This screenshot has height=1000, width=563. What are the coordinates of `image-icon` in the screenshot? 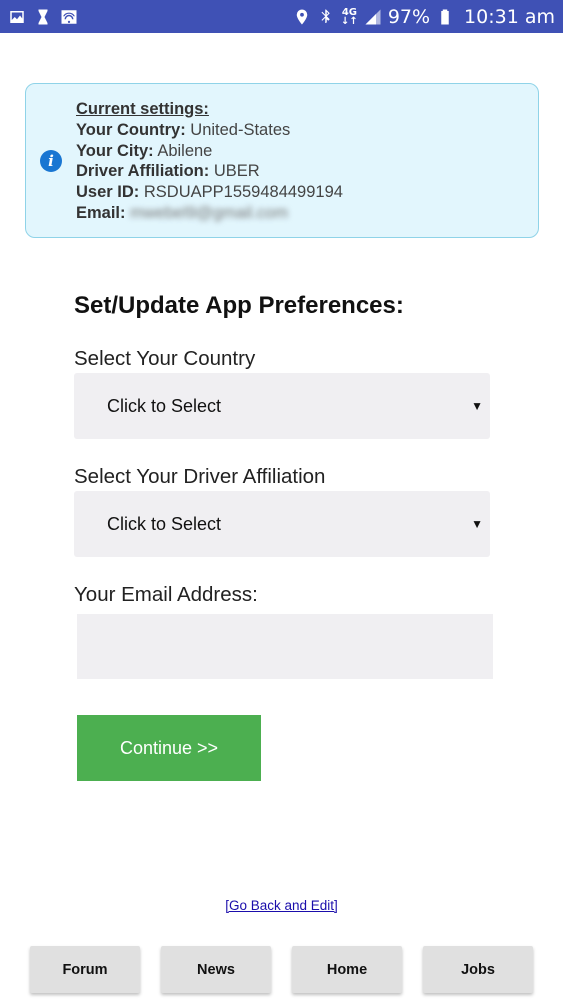 It's located at (17, 17).